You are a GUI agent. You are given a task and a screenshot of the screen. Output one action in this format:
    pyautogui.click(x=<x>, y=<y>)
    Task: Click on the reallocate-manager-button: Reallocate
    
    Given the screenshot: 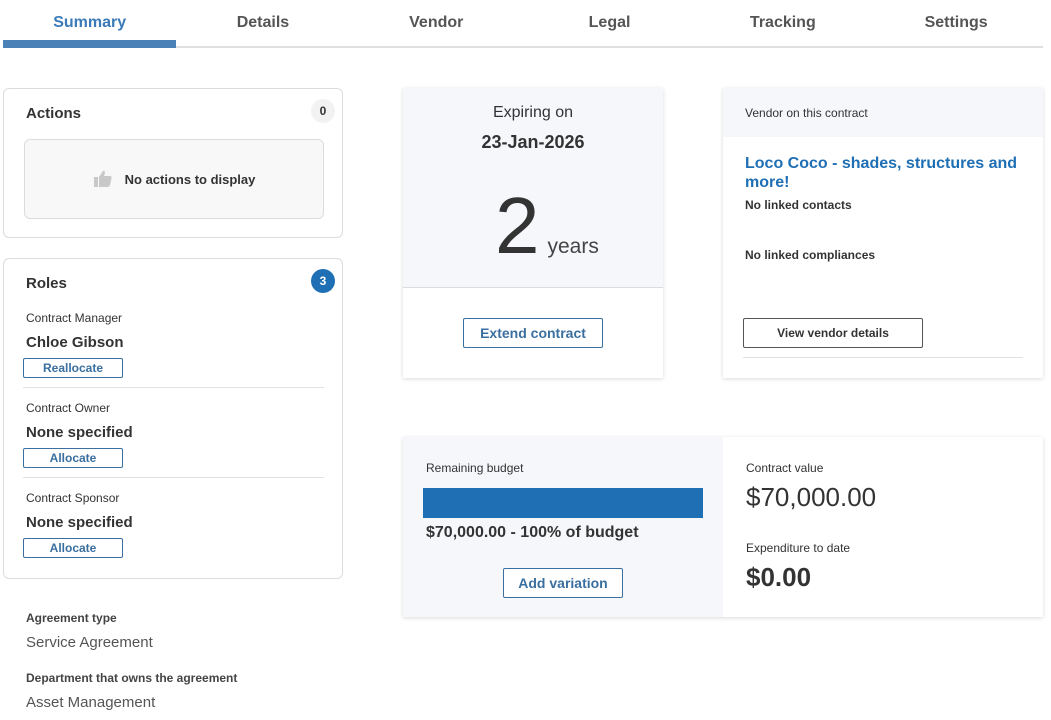 What is the action you would take?
    pyautogui.click(x=73, y=368)
    